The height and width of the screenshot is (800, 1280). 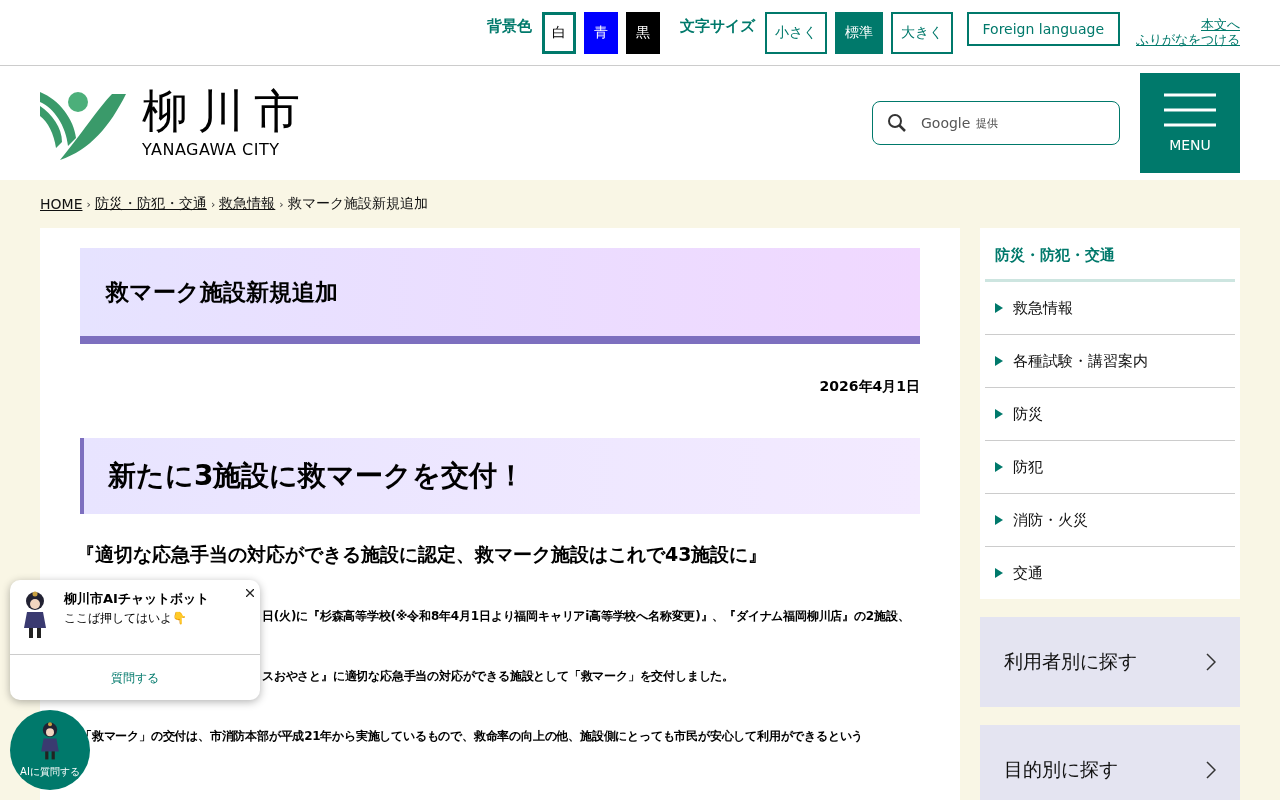 I want to click on publish-date: 2026年4月1日, so click(x=869, y=387).